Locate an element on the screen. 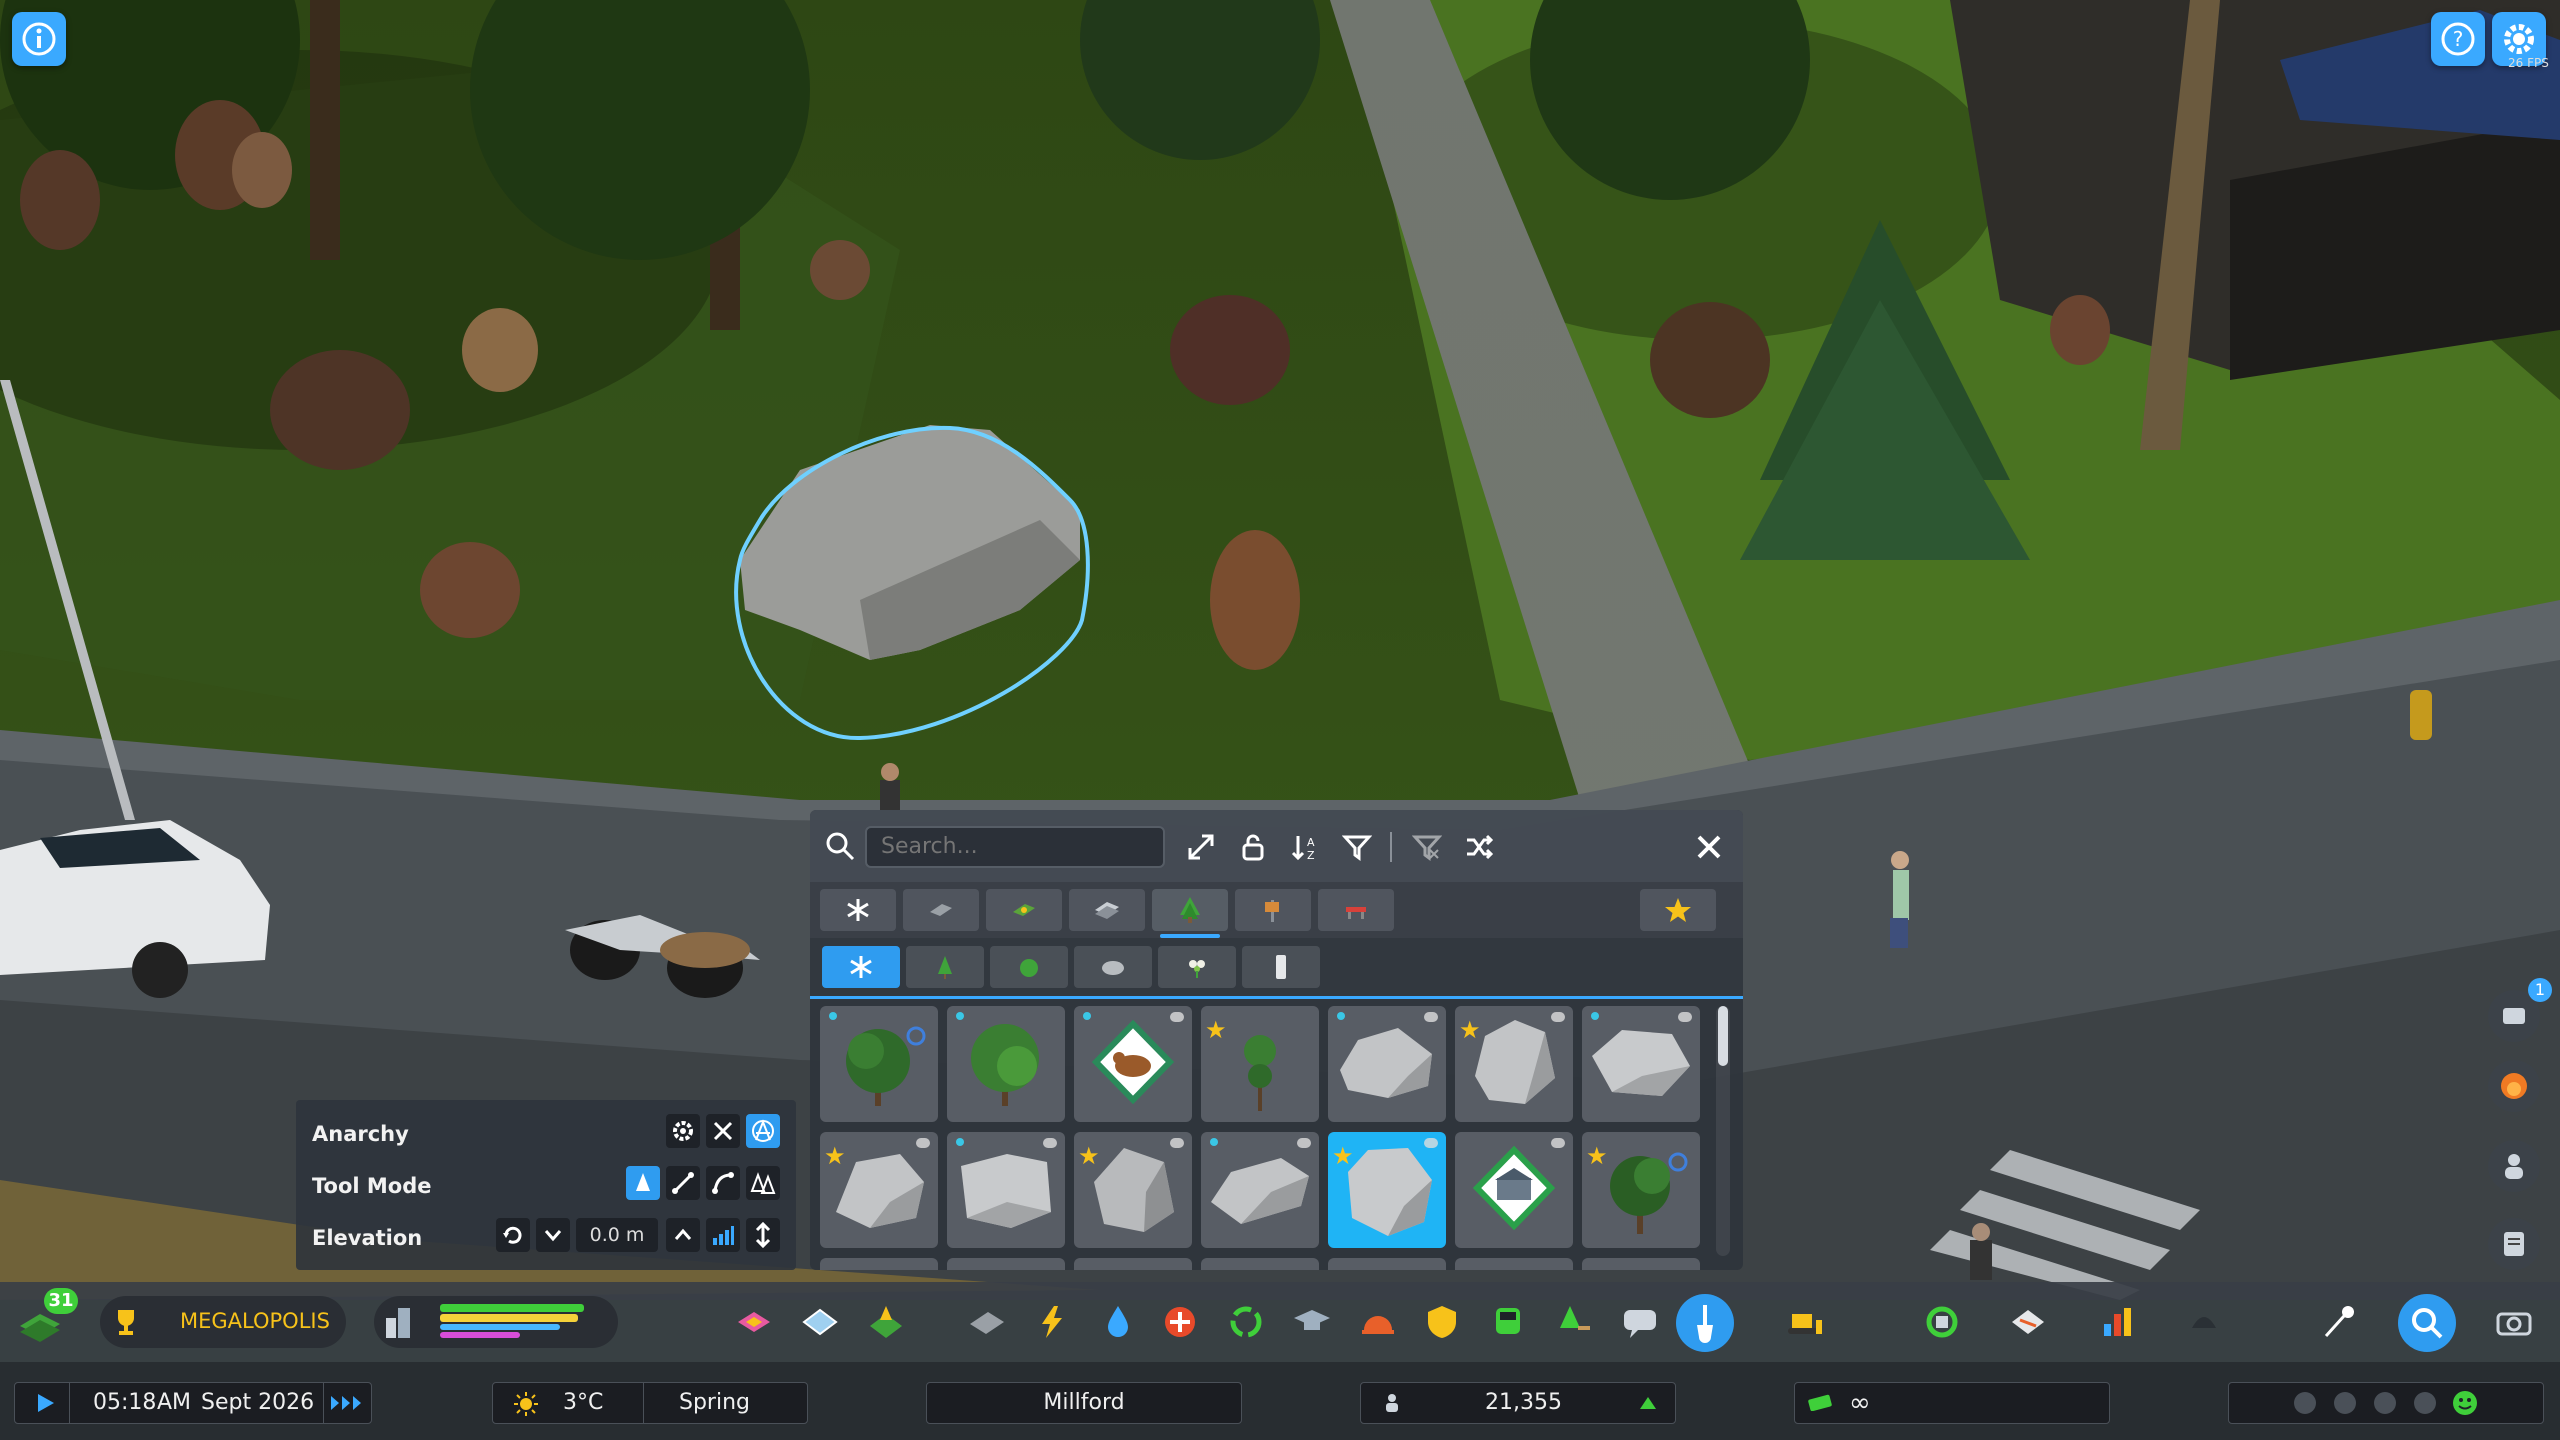 The height and width of the screenshot is (1440, 2560). subtab-misc is located at coordinates (1281, 967).